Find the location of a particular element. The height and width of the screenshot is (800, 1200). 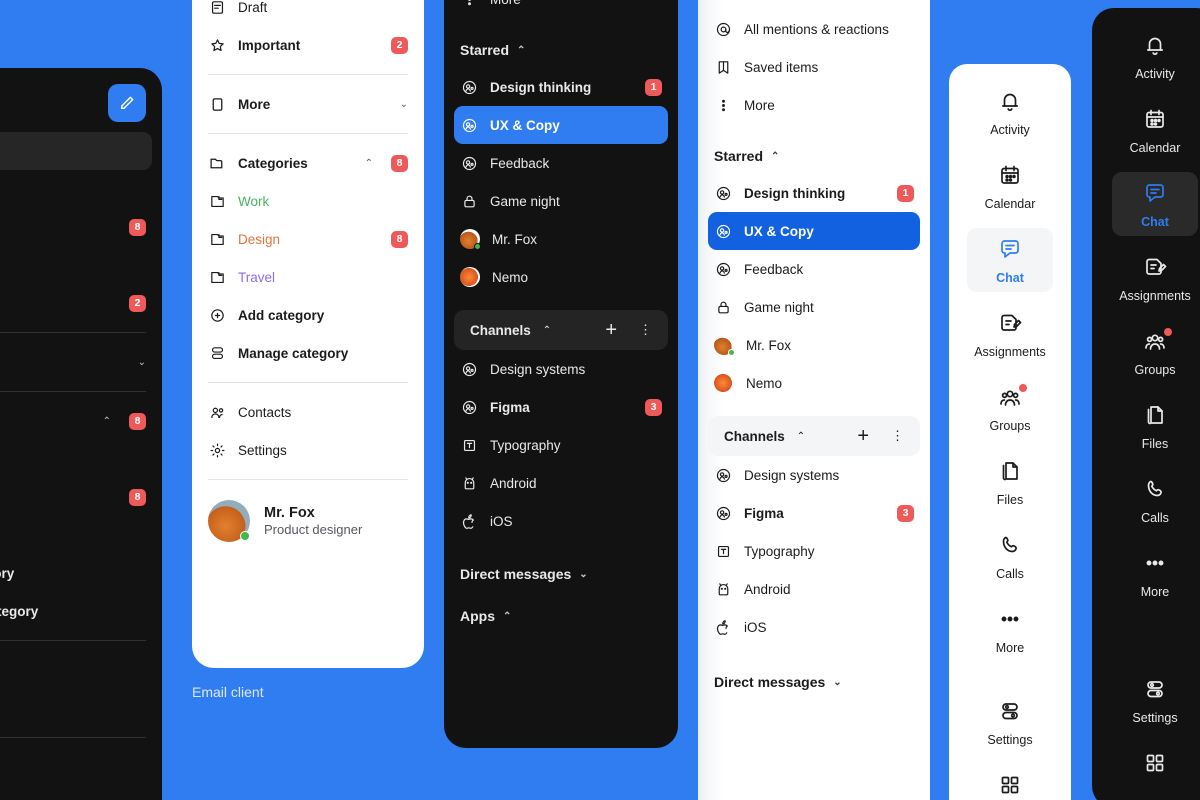

chat-light-channels-header: Channels ⌃ + ⋮ is located at coordinates (814, 436).